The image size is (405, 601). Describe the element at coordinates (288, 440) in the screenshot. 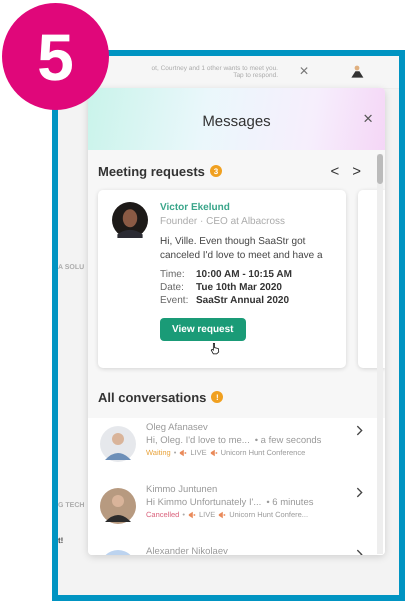

I see `message-time: • a few seconds` at that location.